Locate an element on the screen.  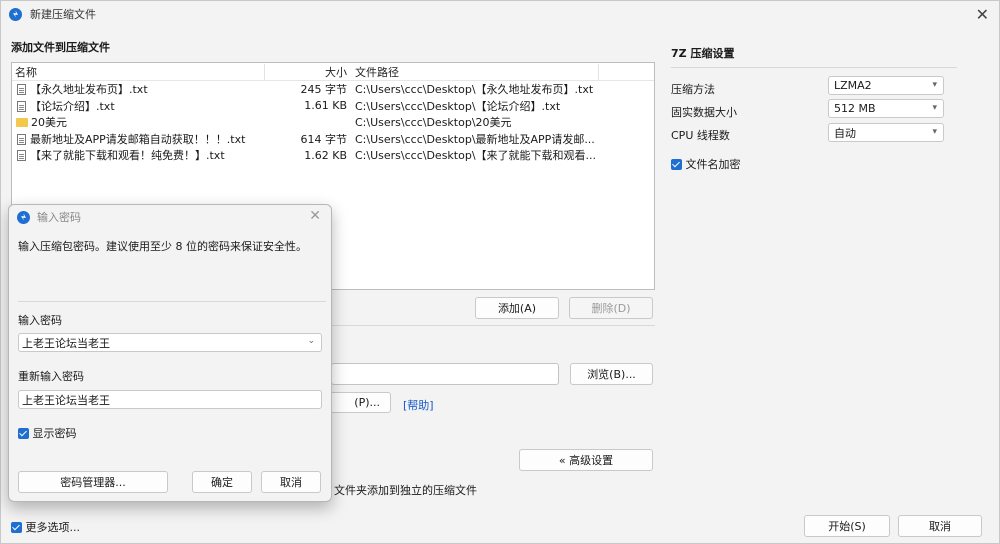
password-input: 上老王论坛当老王 ⌄ is located at coordinates (170, 342).